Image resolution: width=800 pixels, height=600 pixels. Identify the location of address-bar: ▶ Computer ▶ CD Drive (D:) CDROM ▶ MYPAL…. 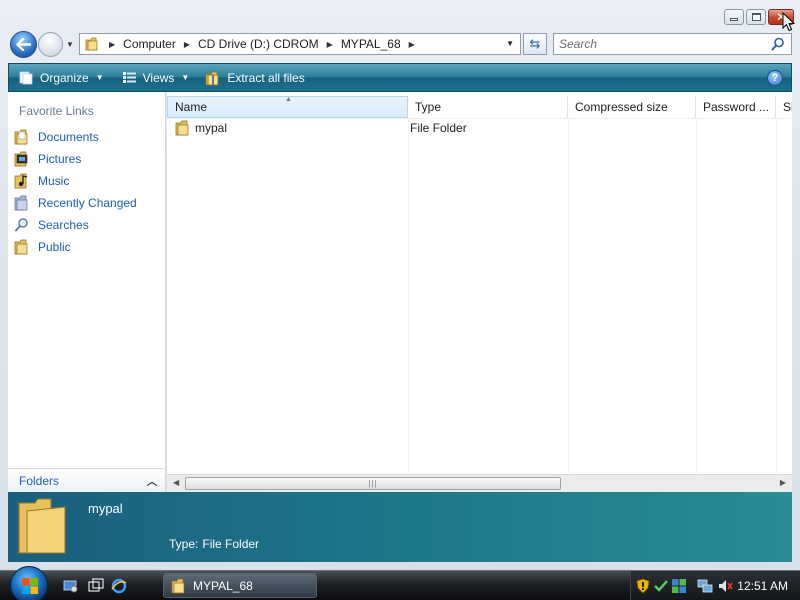
(300, 44).